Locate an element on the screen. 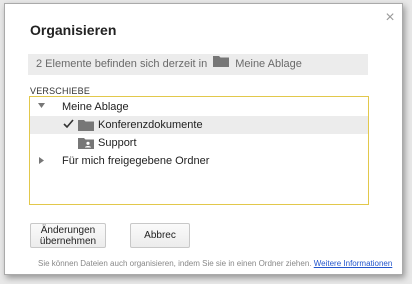 This screenshot has width=412, height=284. tree-item-label: Support is located at coordinates (117, 143).